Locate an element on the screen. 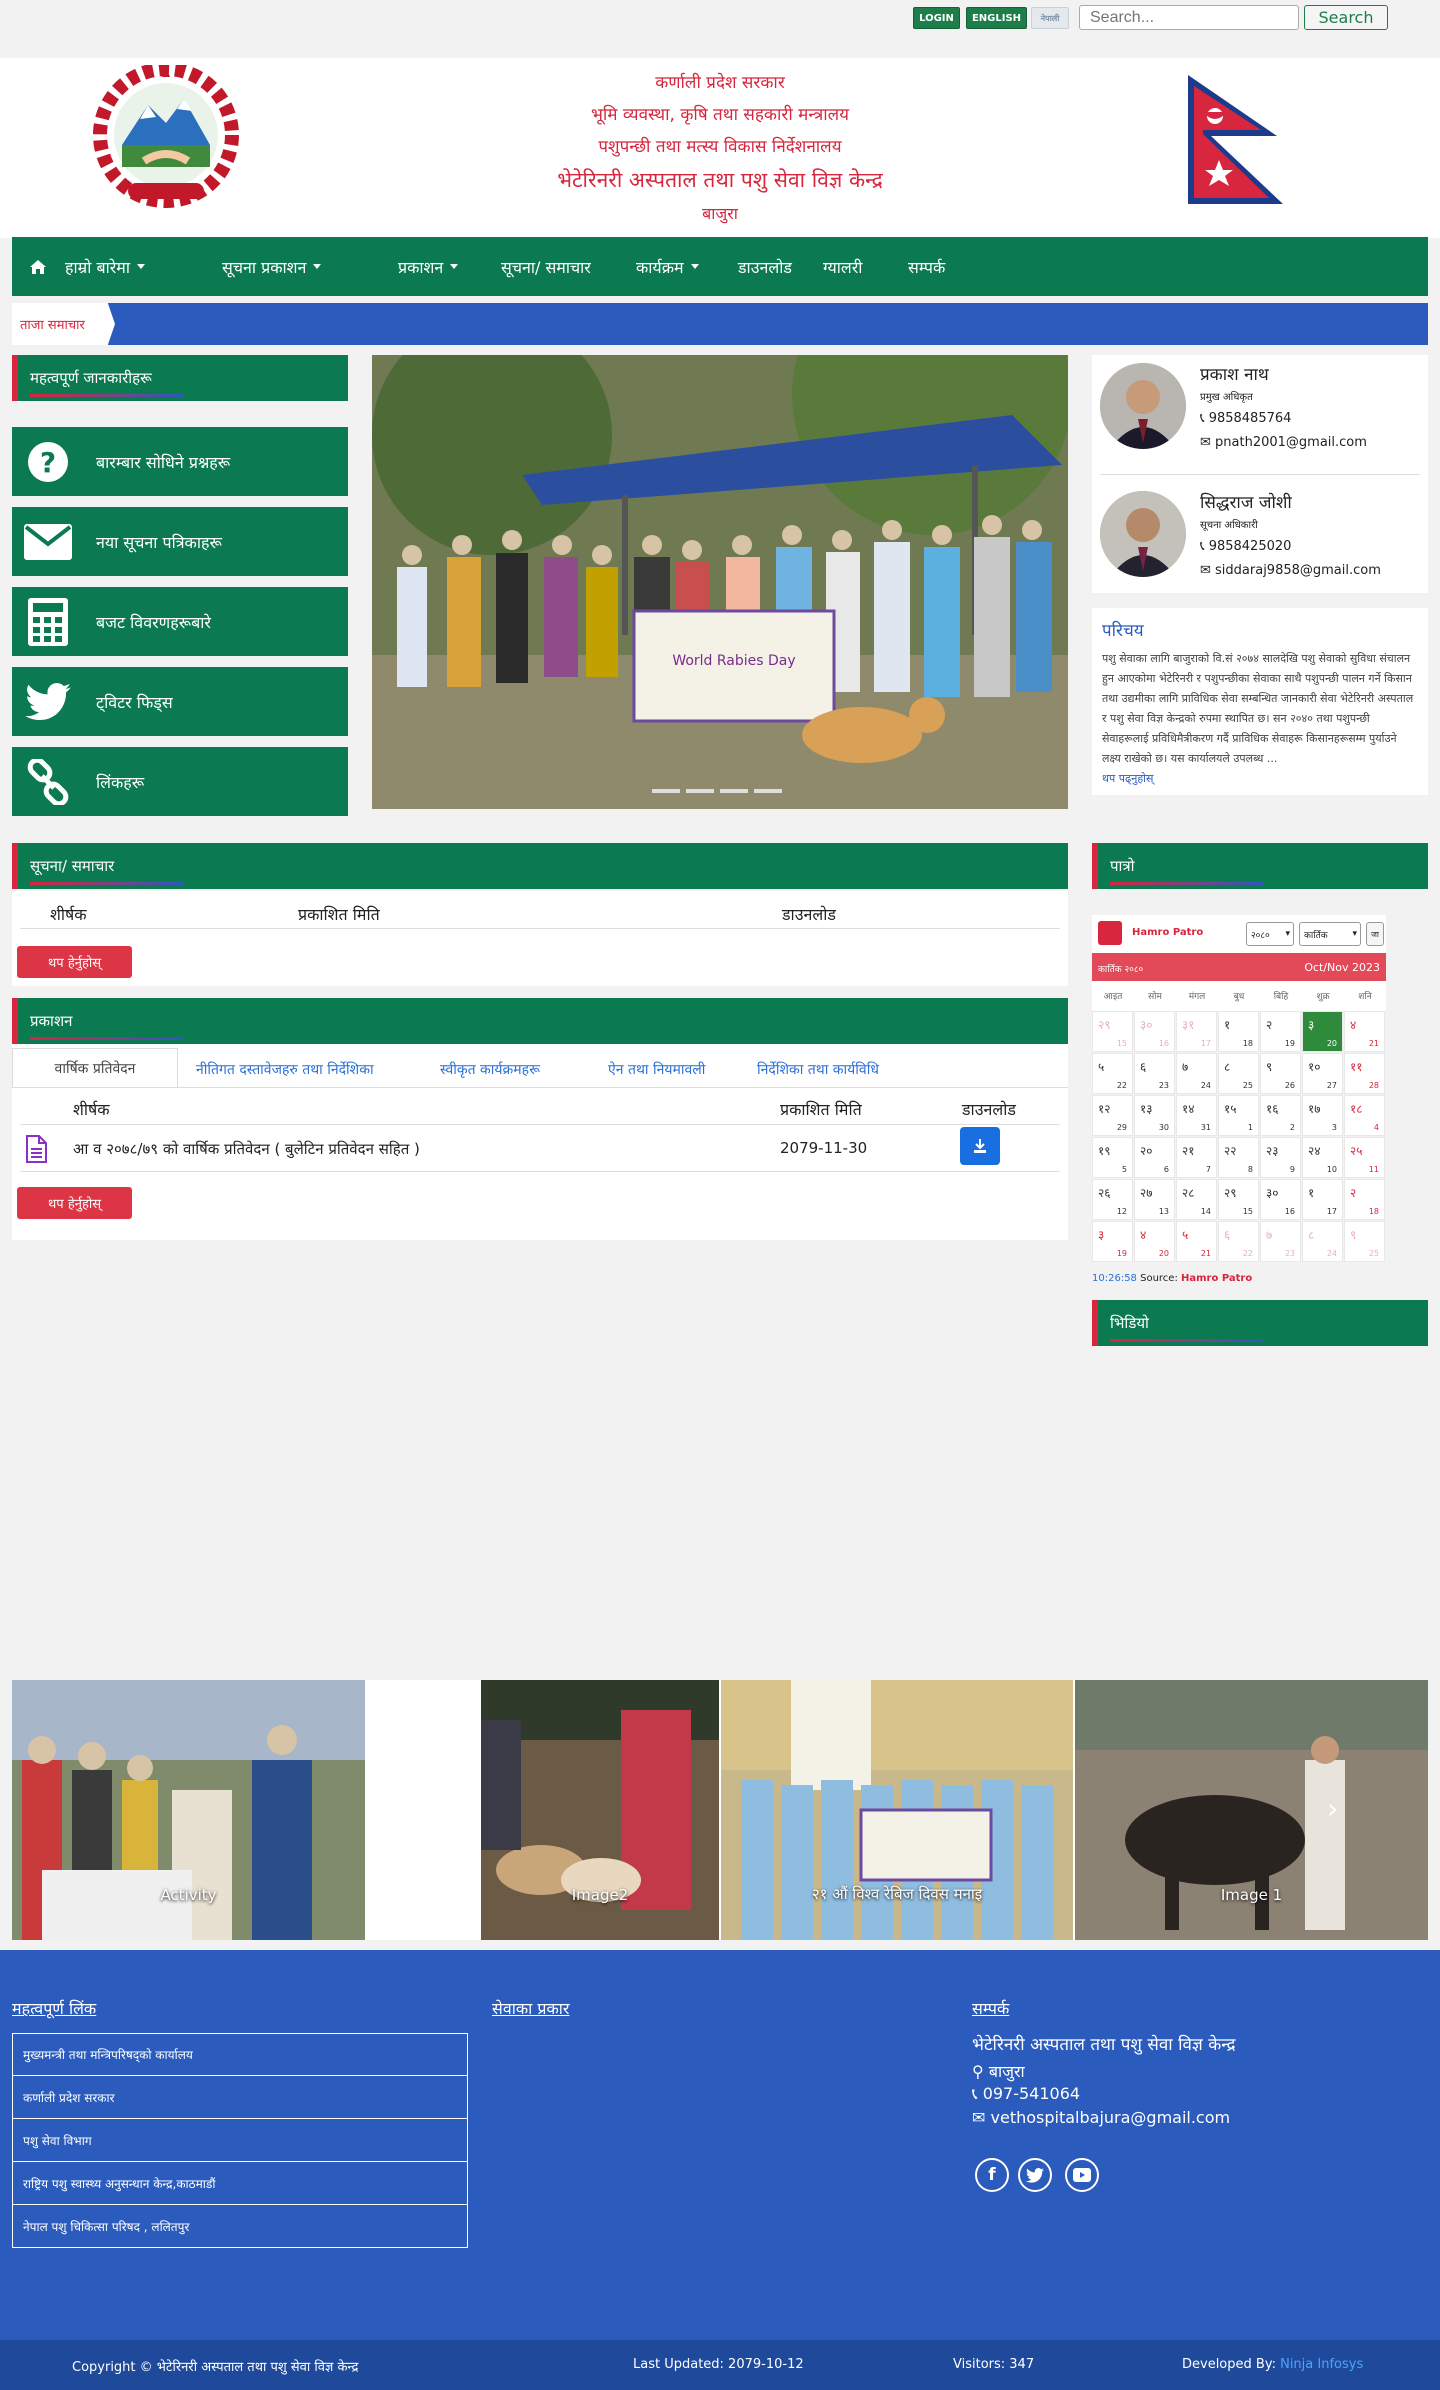 Image resolution: width=1440 pixels, height=2390 pixels. nav-item-publication: प्रकाशन is located at coordinates (428, 266).